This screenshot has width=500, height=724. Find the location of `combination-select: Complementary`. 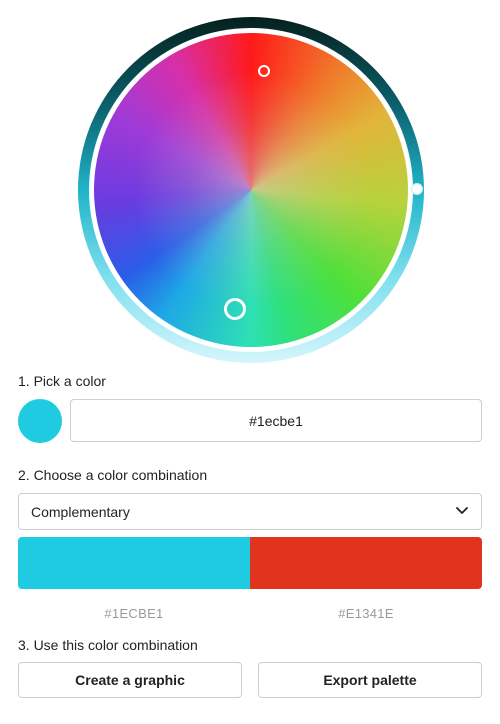

combination-select: Complementary is located at coordinates (250, 511).